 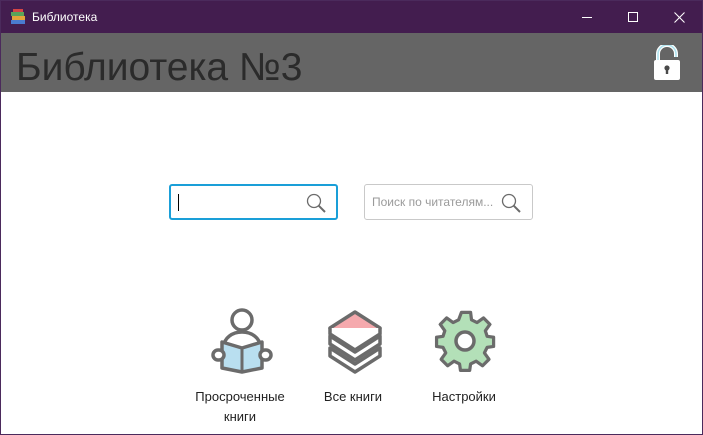 What do you see at coordinates (355, 342) in the screenshot?
I see `book-stack-icon` at bounding box center [355, 342].